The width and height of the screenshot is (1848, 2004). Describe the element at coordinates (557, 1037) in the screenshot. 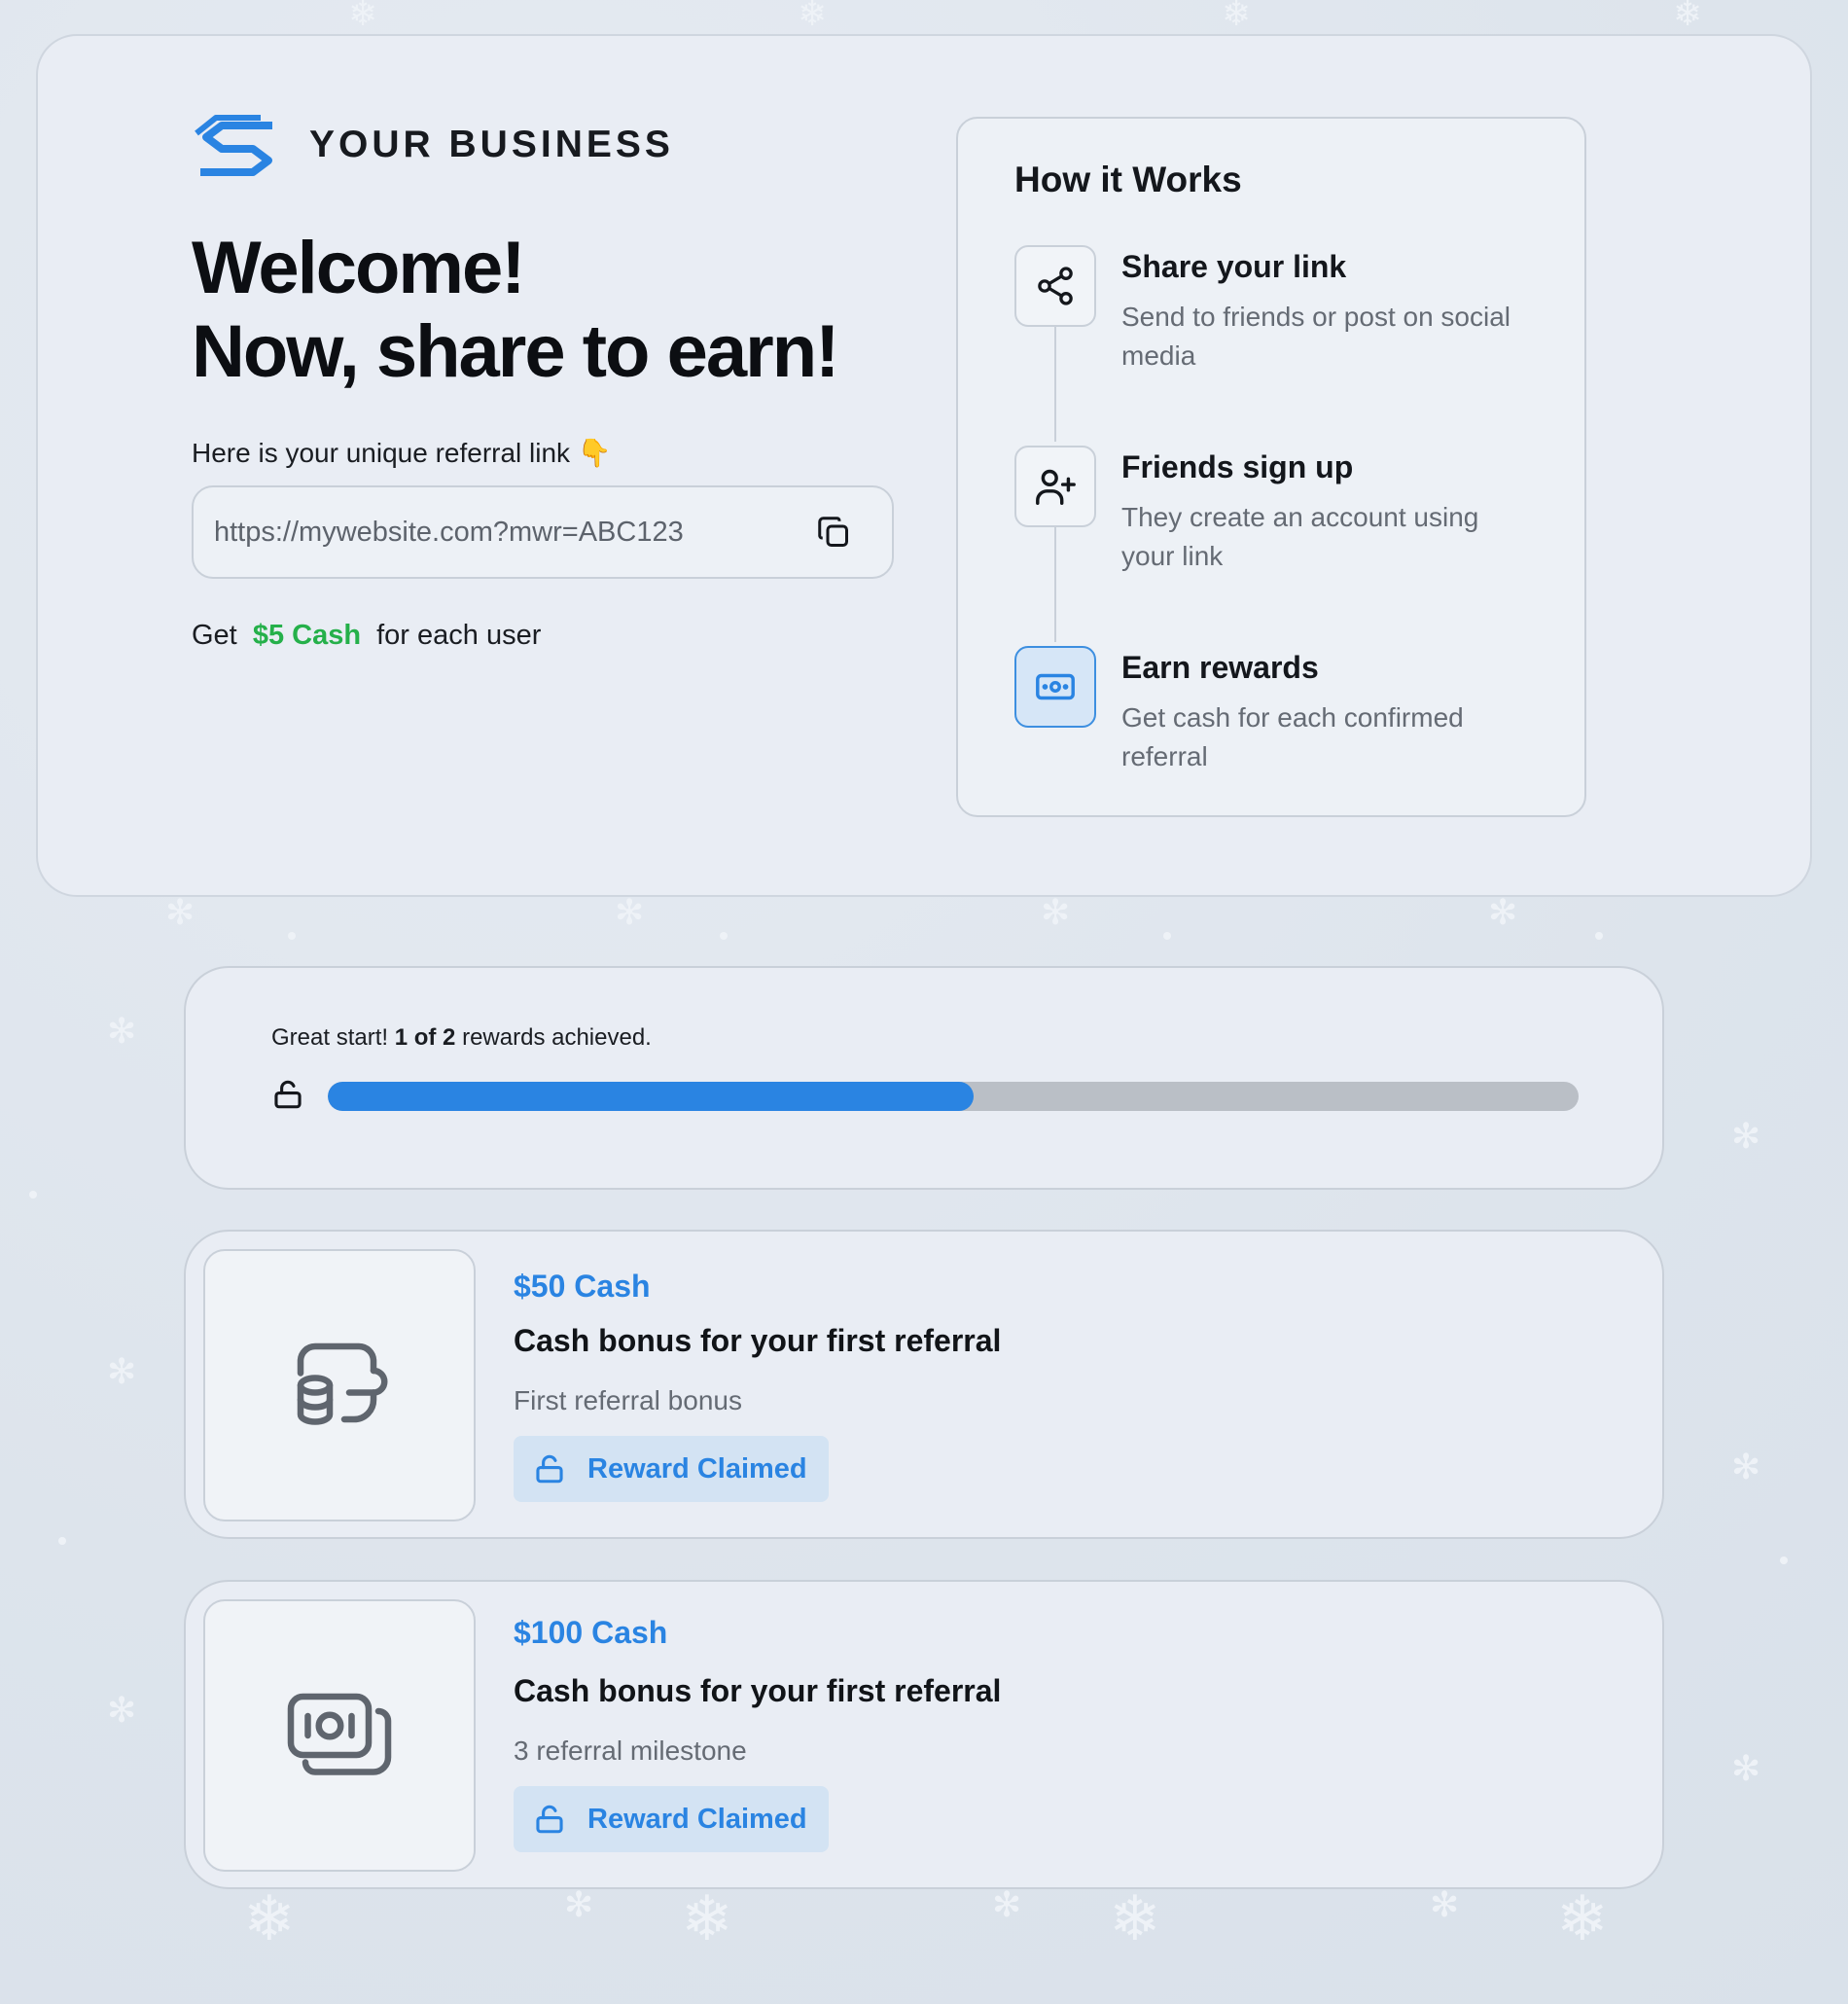

I see `progress-suffix: rewards achieved.` at that location.